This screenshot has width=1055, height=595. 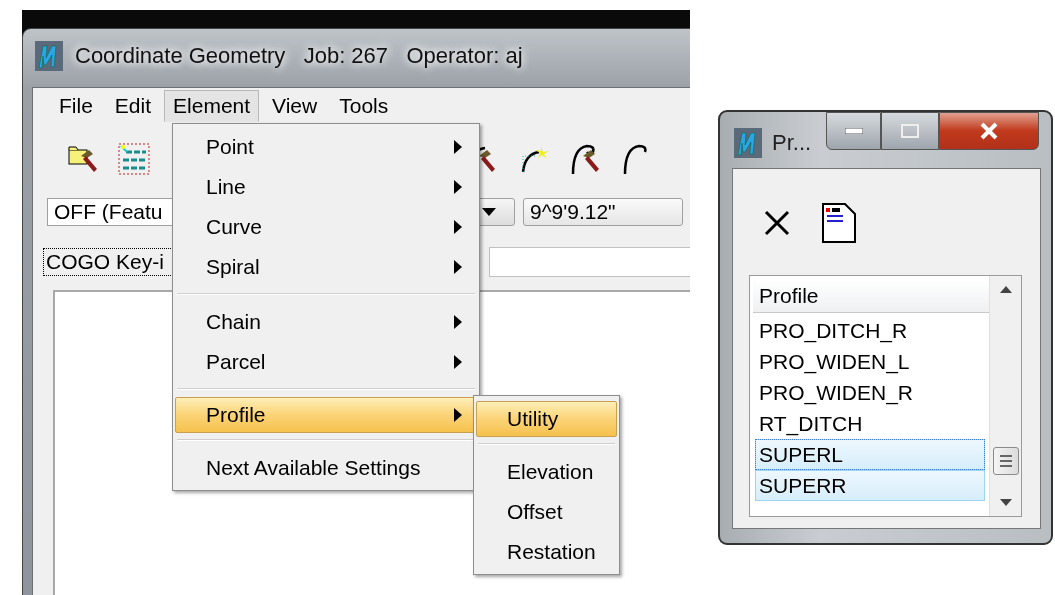 I want to click on list-item: SUPERR, so click(x=870, y=485).